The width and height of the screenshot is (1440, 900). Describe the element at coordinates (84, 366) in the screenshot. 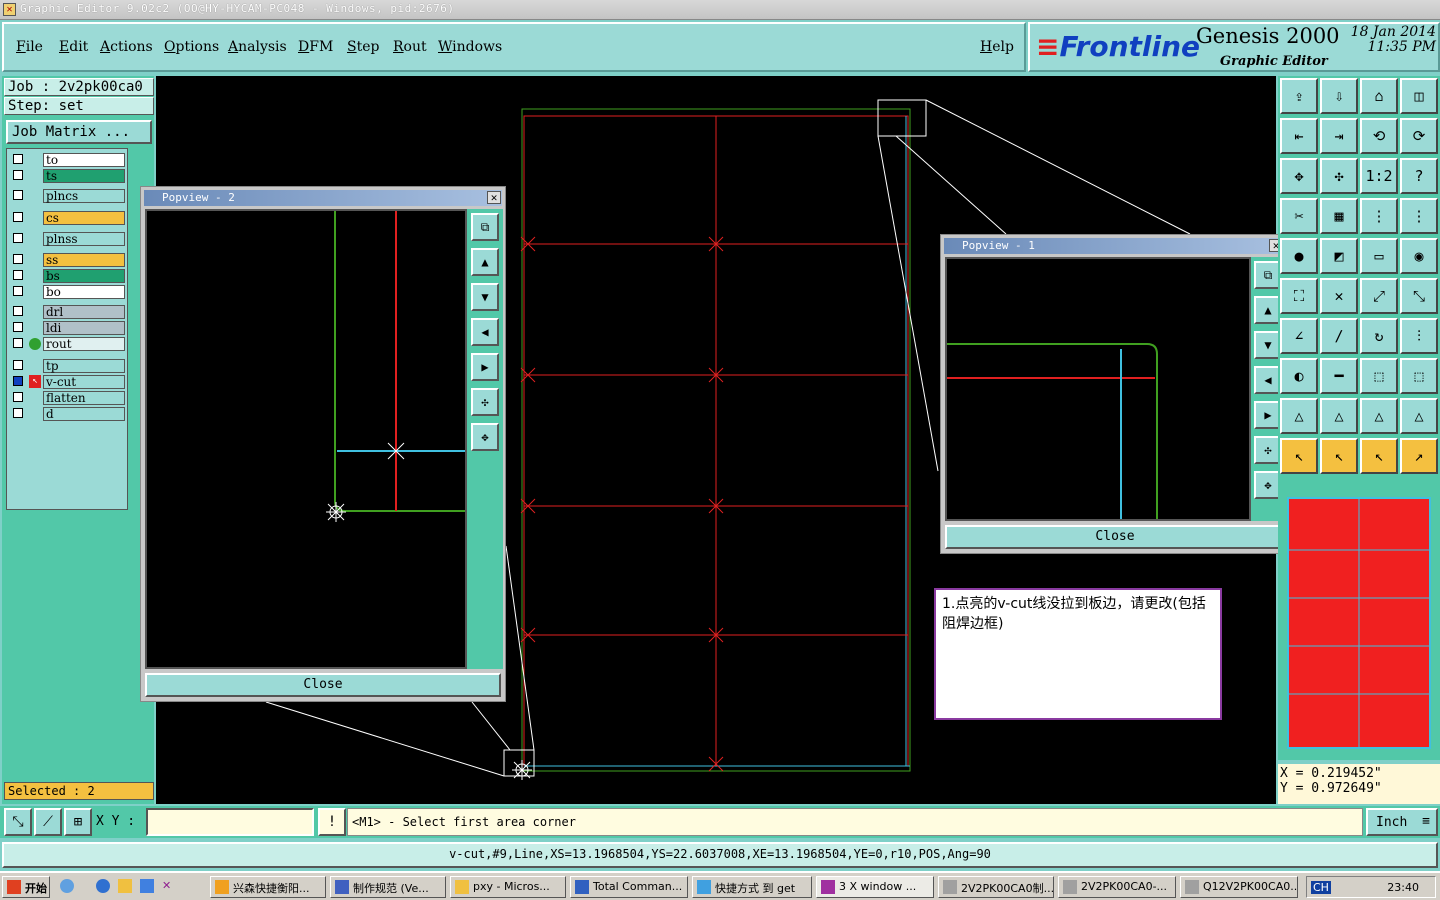

I see `layer-name: tp` at that location.